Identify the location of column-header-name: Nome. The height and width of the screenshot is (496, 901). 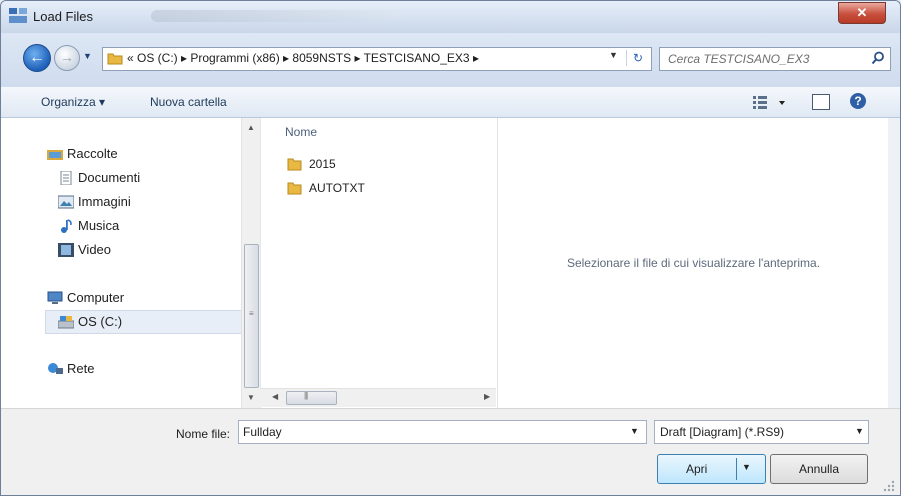
(301, 132).